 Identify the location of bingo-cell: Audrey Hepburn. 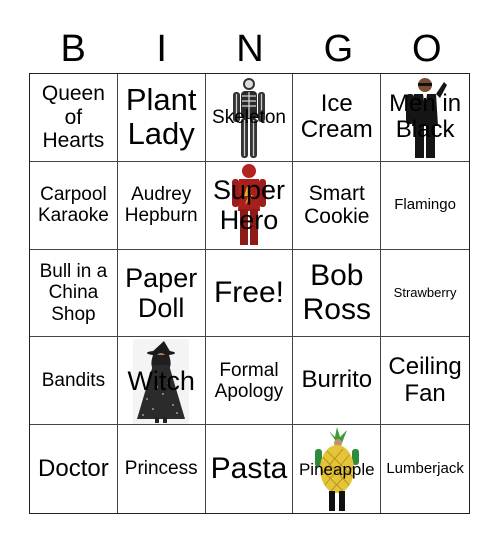
(161, 205).